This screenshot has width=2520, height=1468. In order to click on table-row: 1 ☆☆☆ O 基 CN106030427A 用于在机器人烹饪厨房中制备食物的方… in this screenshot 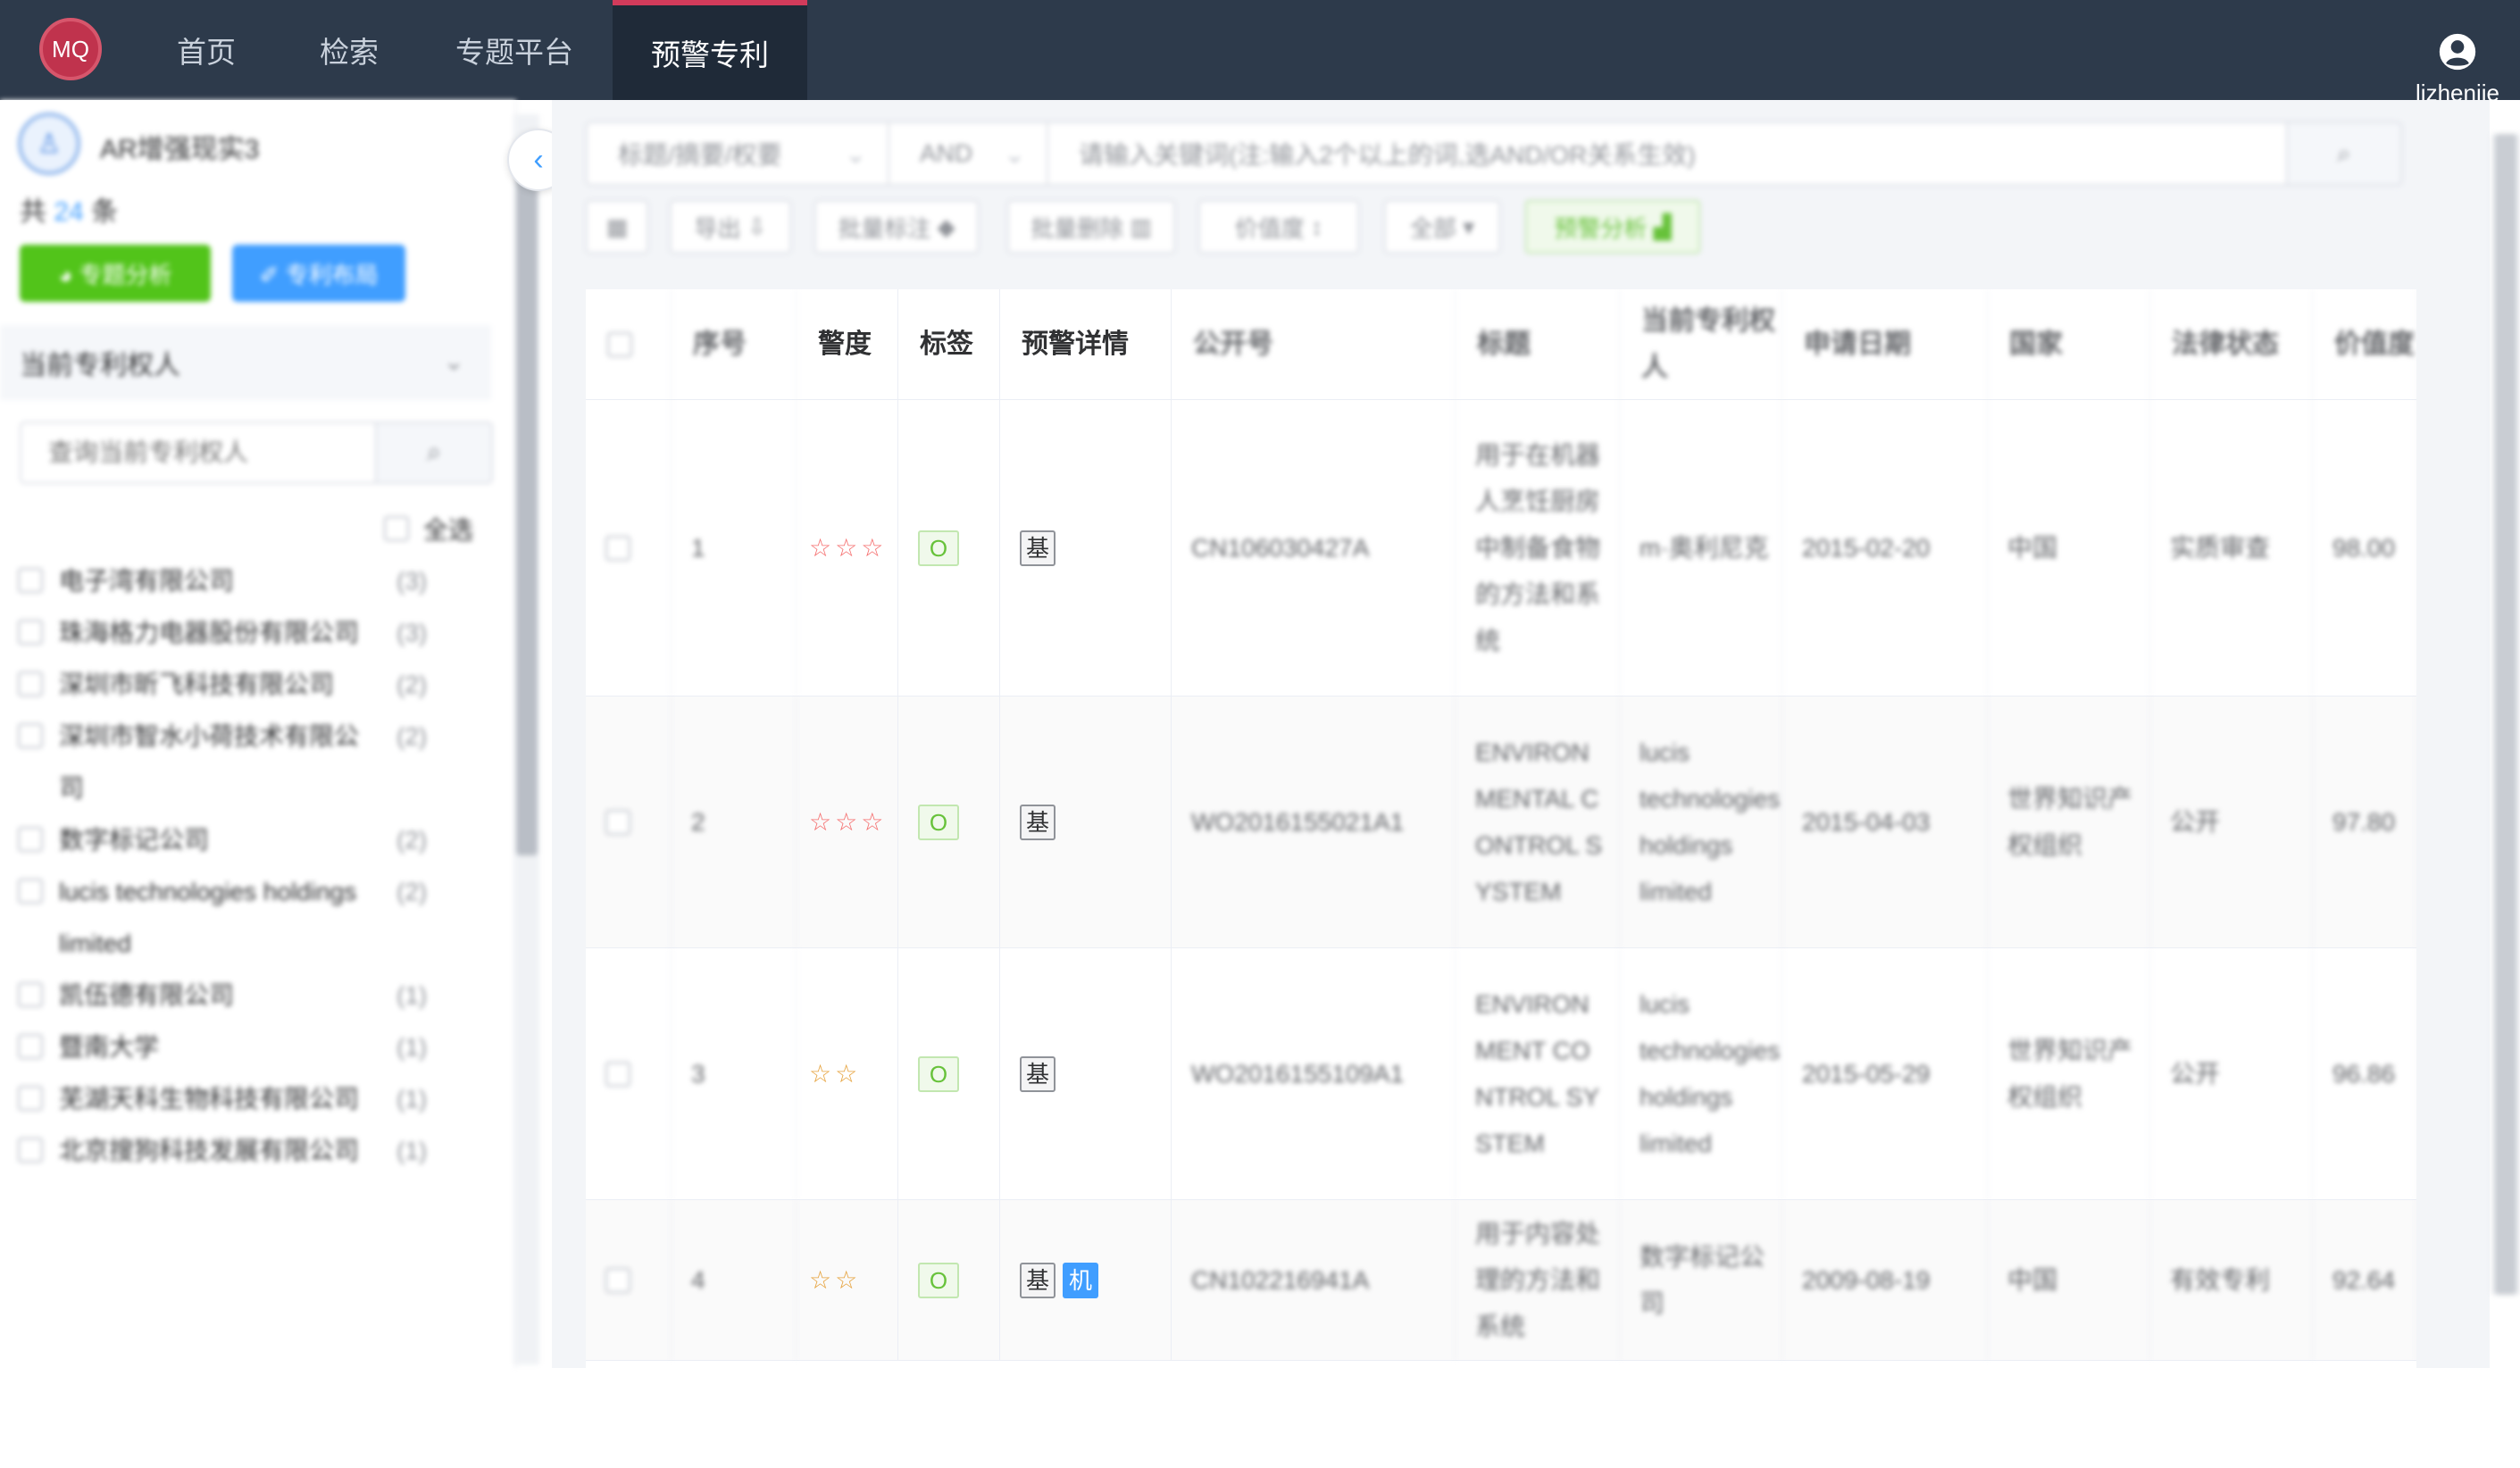, I will do `click(1501, 548)`.